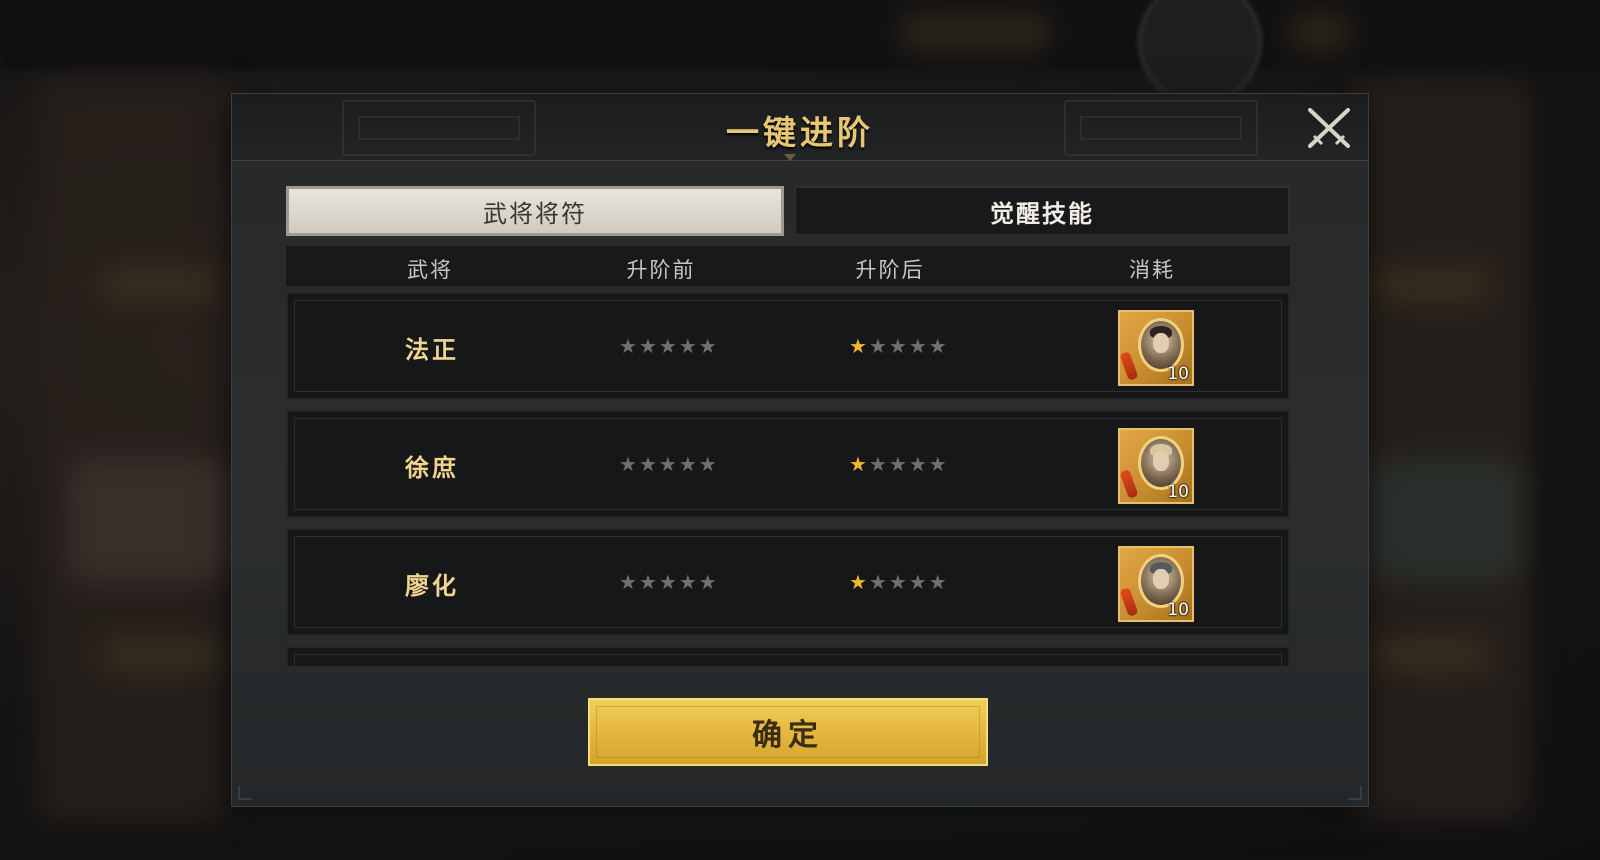 Image resolution: width=1600 pixels, height=860 pixels. Describe the element at coordinates (788, 266) in the screenshot. I see `table-header: 武将 升阶前 升阶后 消耗` at that location.